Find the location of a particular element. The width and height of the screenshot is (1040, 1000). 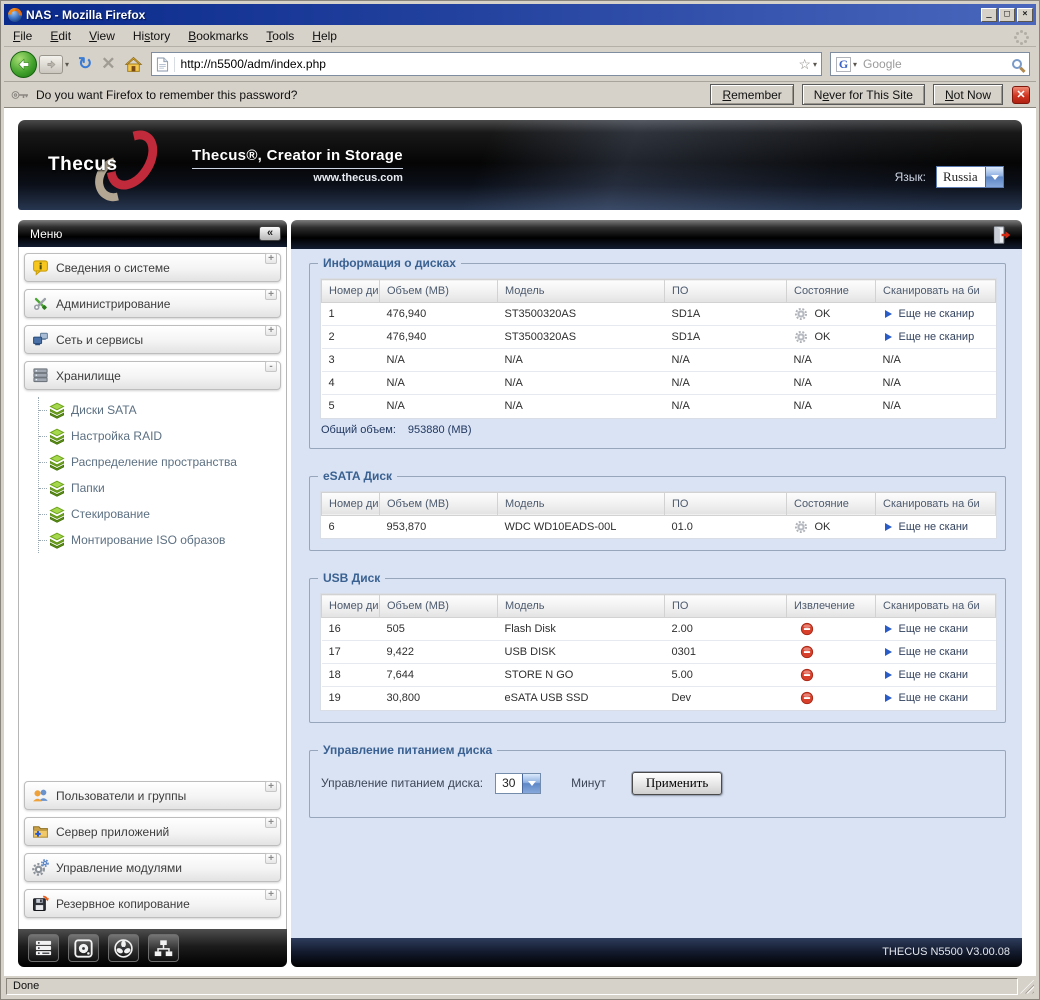

menu-item-bookmarks: Bookmarks is located at coordinates (218, 36).